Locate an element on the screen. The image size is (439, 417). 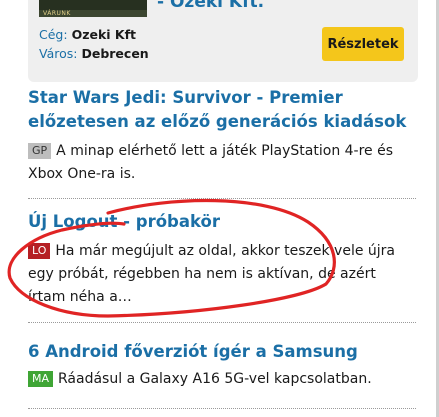
job-company: Cég: Ozeki Kft is located at coordinates (87, 34).